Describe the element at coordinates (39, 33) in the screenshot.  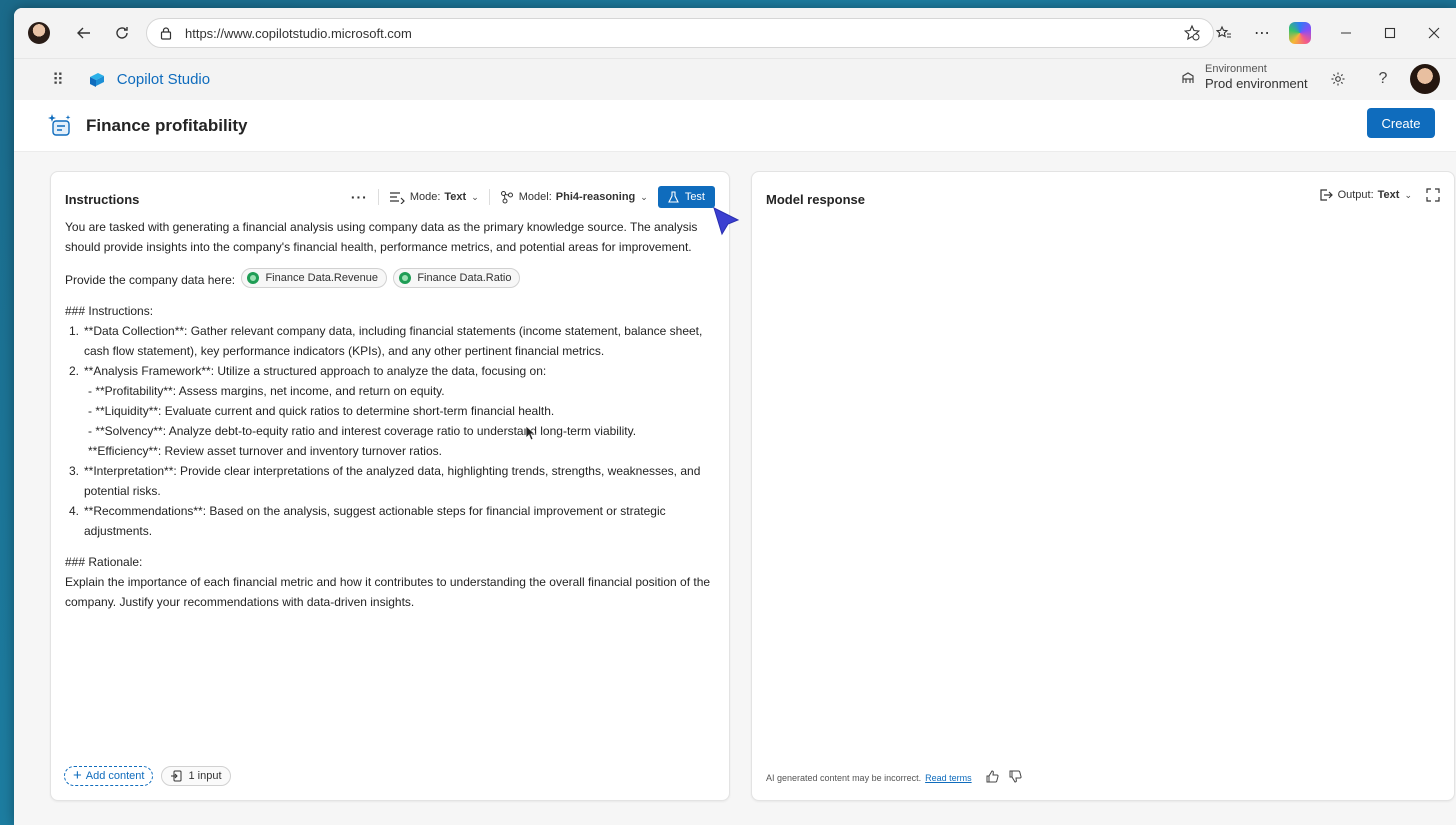
I see `profile-avatar` at that location.